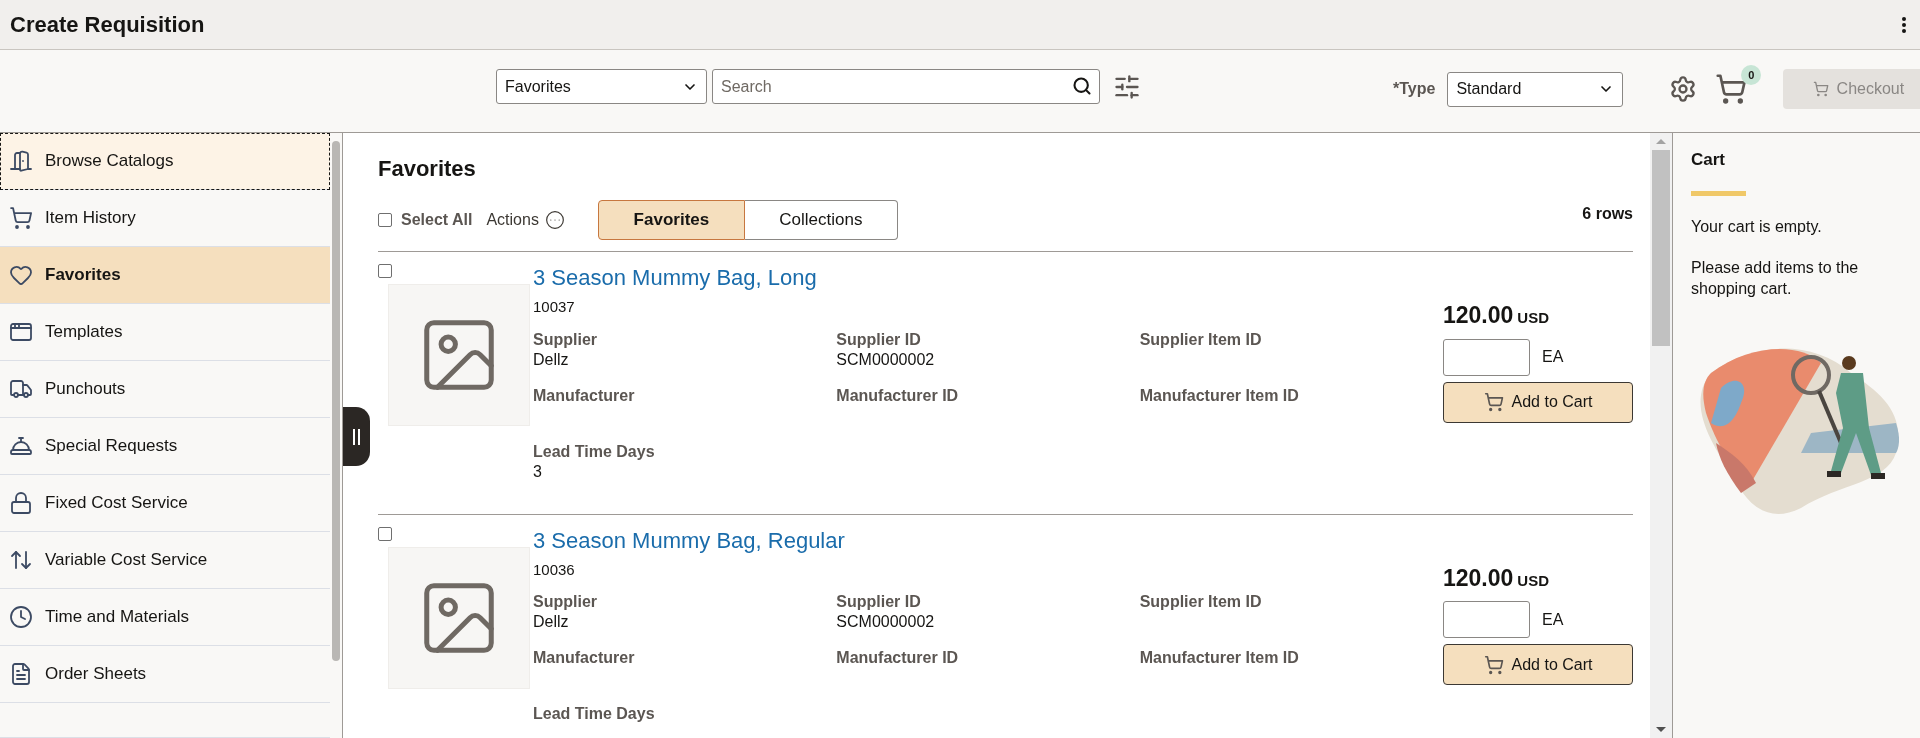 This screenshot has height=738, width=1920. I want to click on clock-icon, so click(21, 617).